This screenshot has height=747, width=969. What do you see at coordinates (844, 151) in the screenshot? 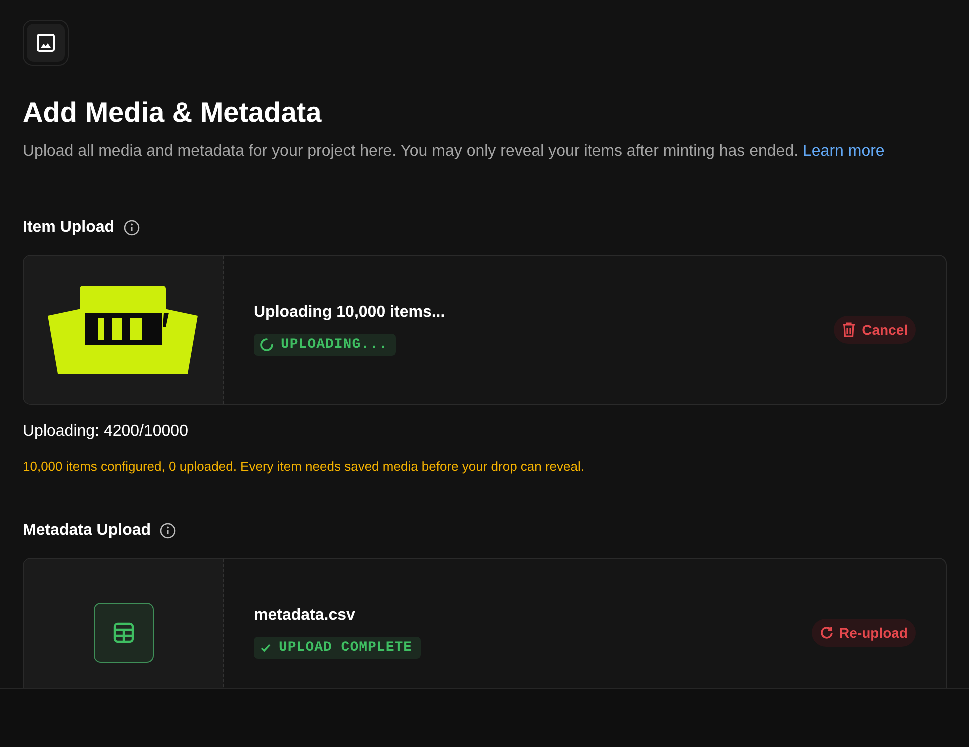
I see `learn-more-link: Learn more` at bounding box center [844, 151].